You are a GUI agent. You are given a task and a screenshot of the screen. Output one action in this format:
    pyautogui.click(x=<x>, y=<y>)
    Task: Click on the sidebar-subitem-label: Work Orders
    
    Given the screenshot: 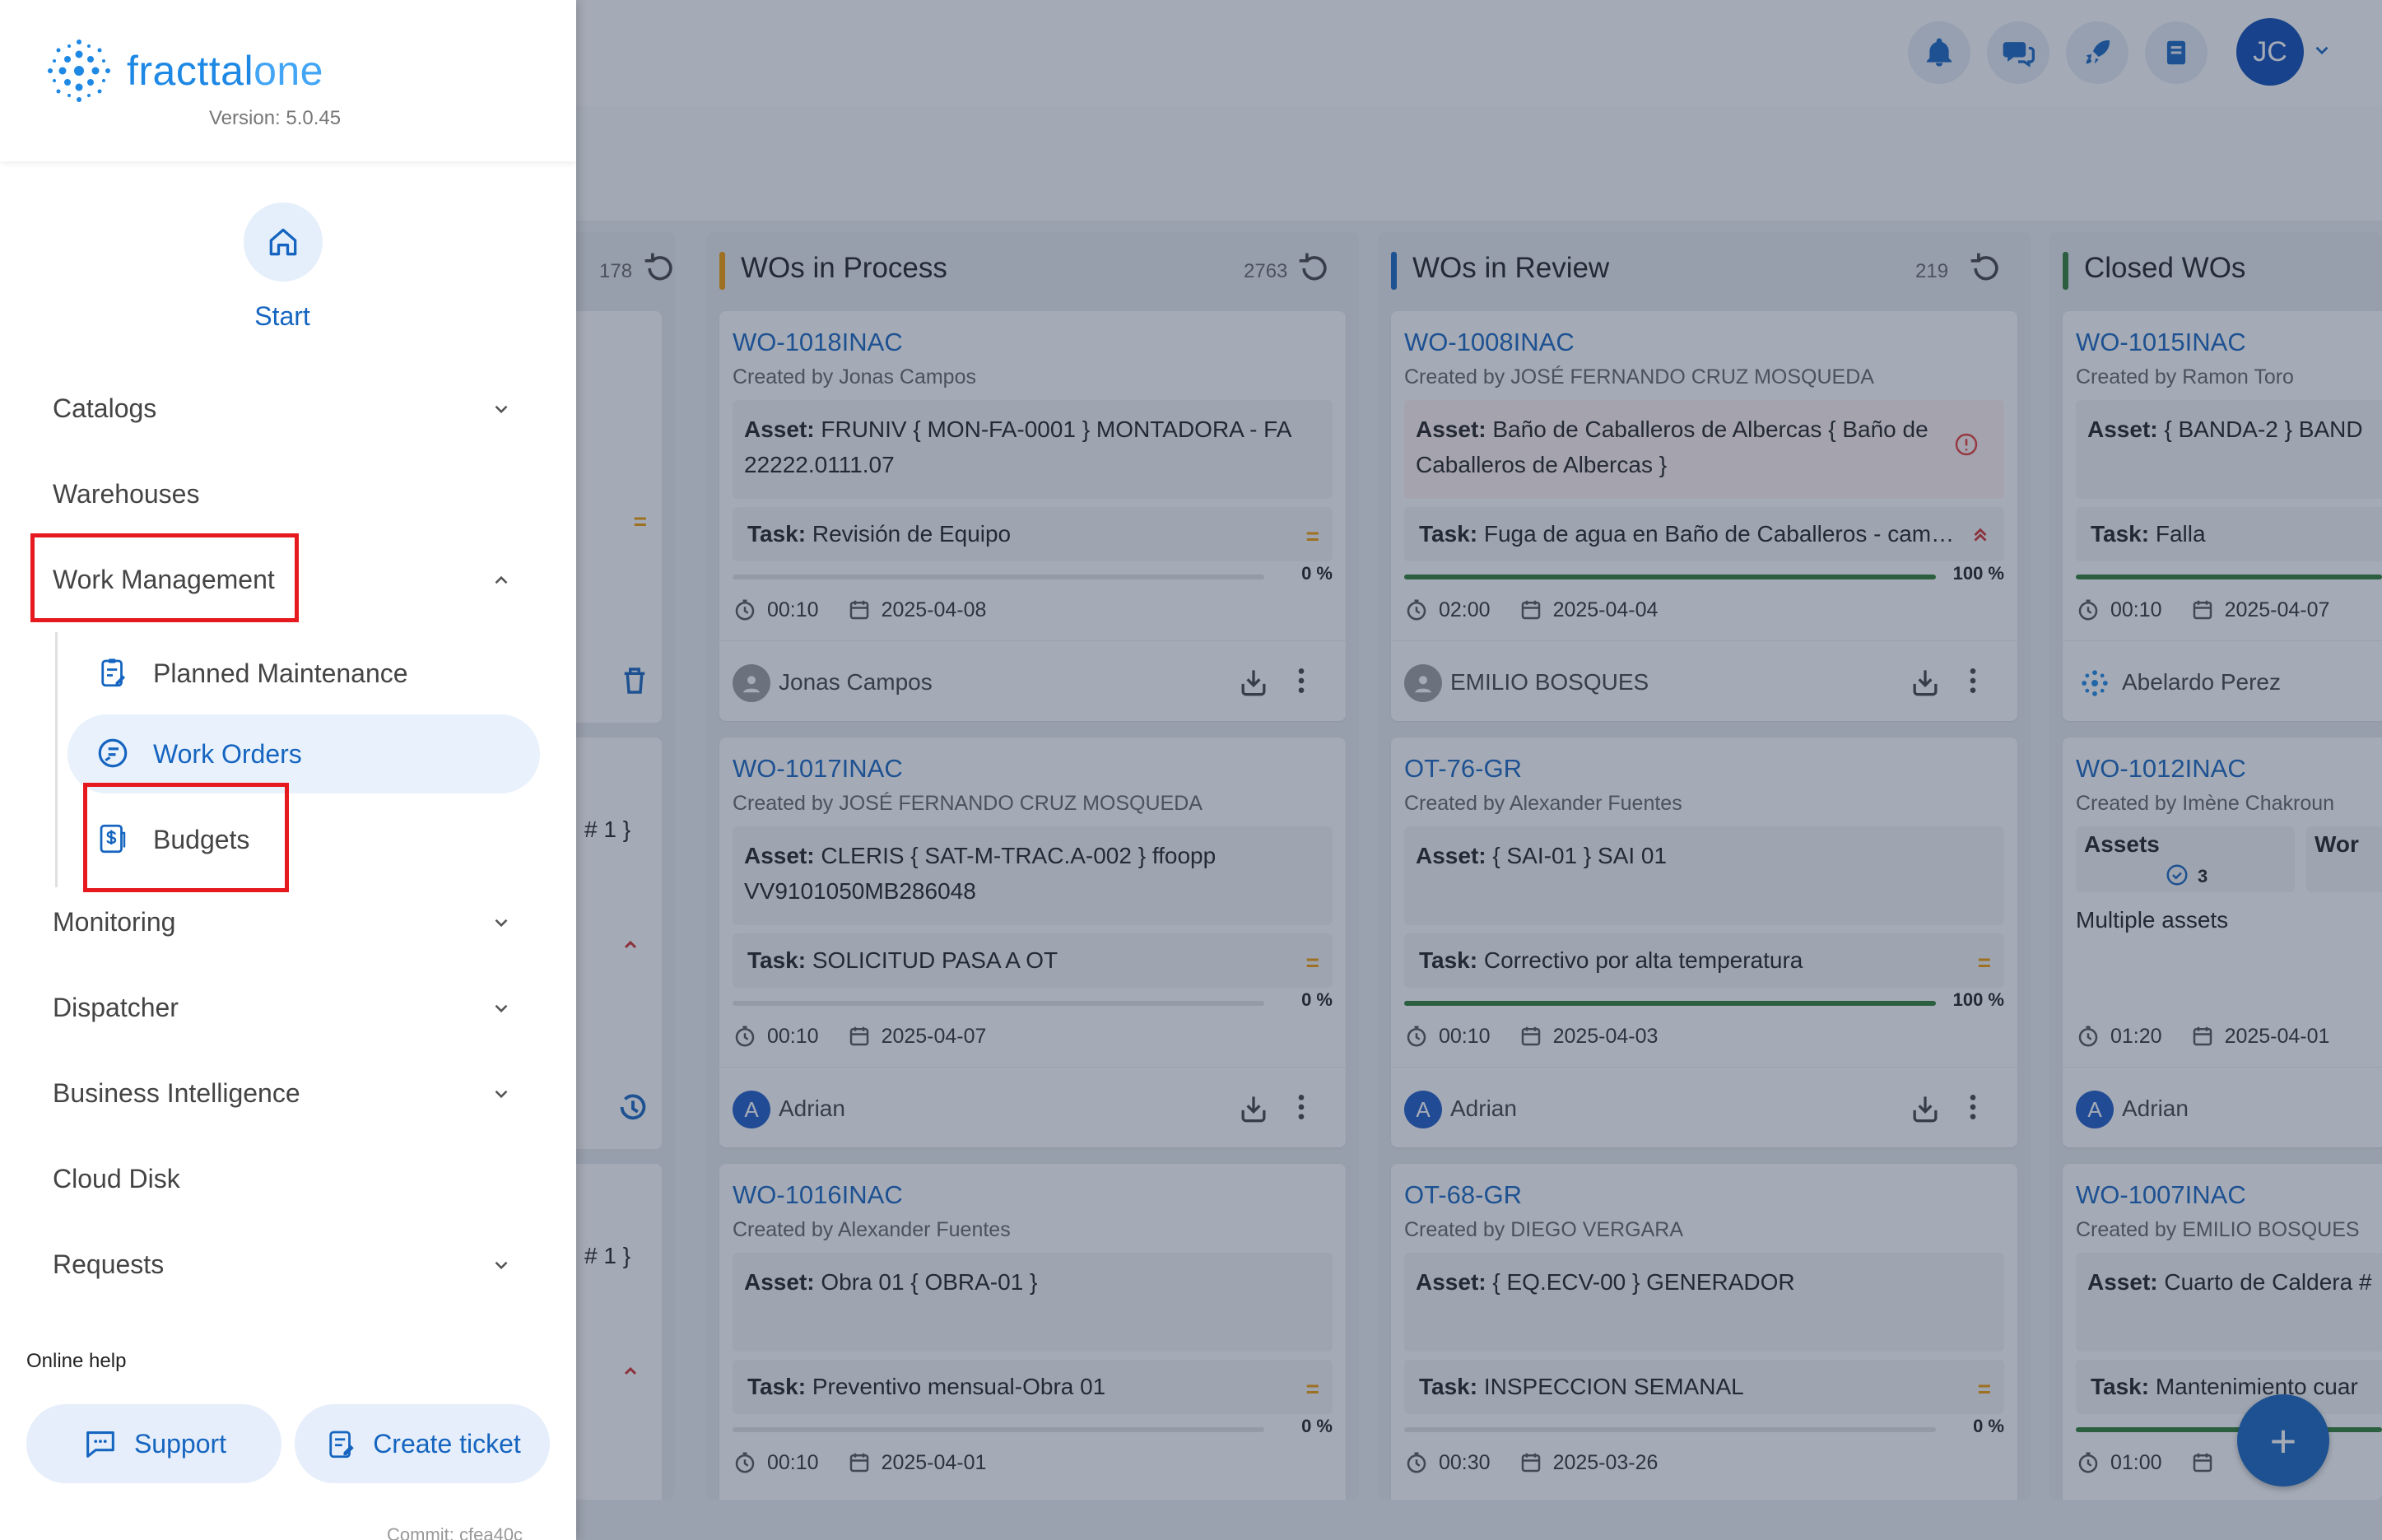 What is the action you would take?
    pyautogui.click(x=227, y=754)
    